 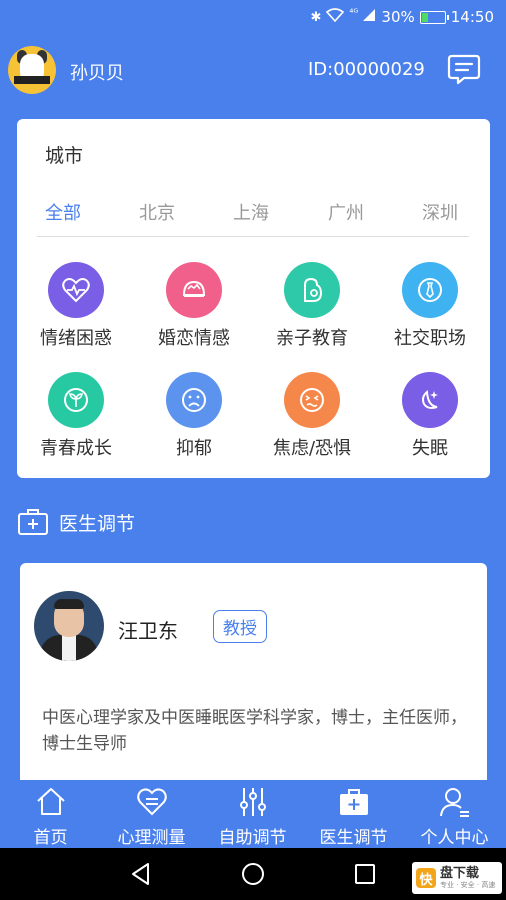 I want to click on tab-all: 全部, so click(x=63, y=212).